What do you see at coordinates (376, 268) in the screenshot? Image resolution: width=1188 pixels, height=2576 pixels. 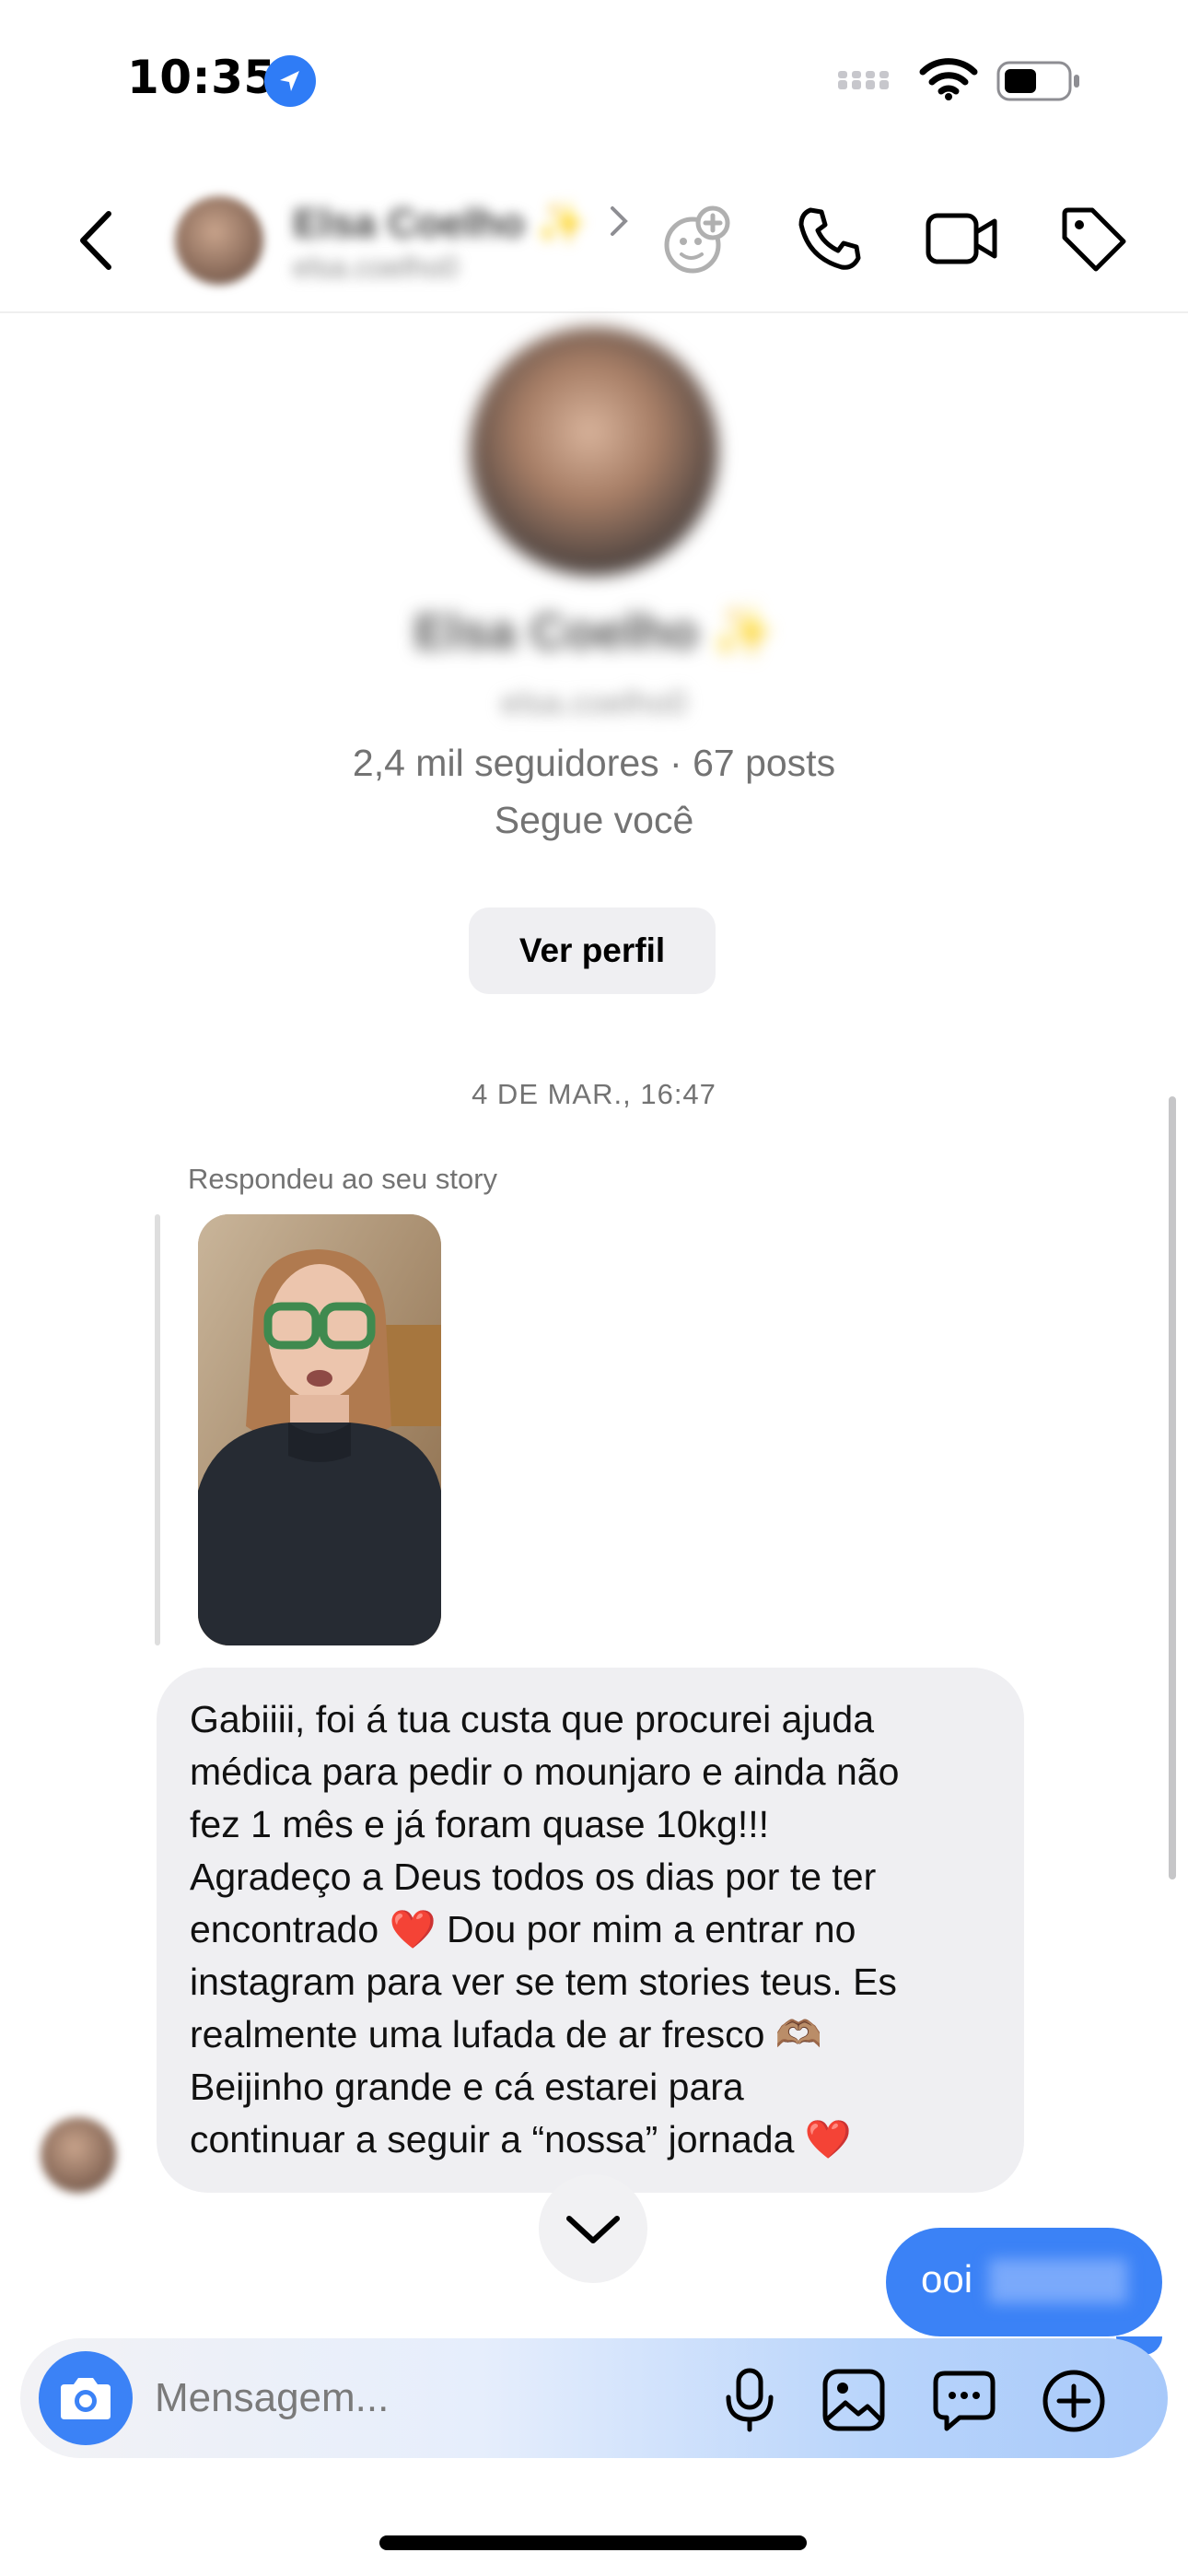 I see `header-contact-username: elsa.coelho0` at bounding box center [376, 268].